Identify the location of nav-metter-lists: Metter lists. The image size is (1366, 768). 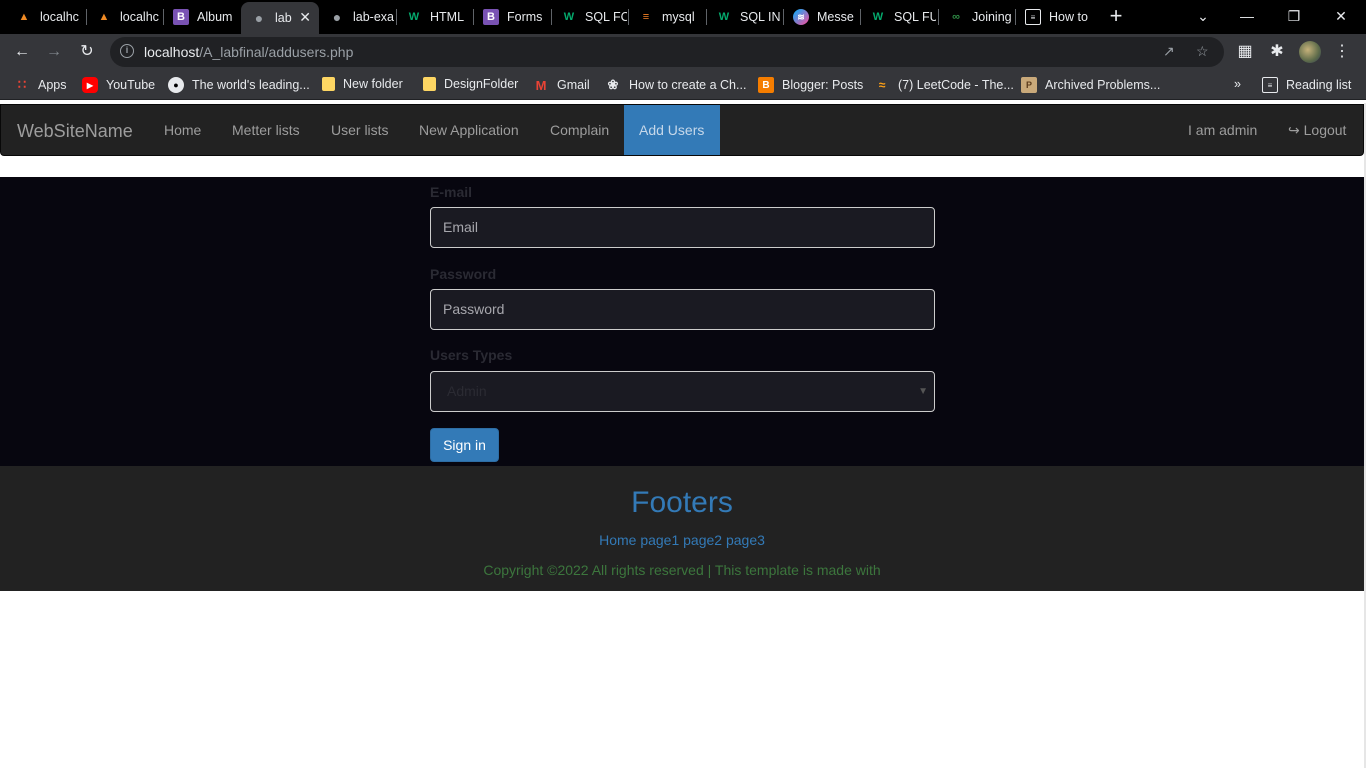
(266, 130).